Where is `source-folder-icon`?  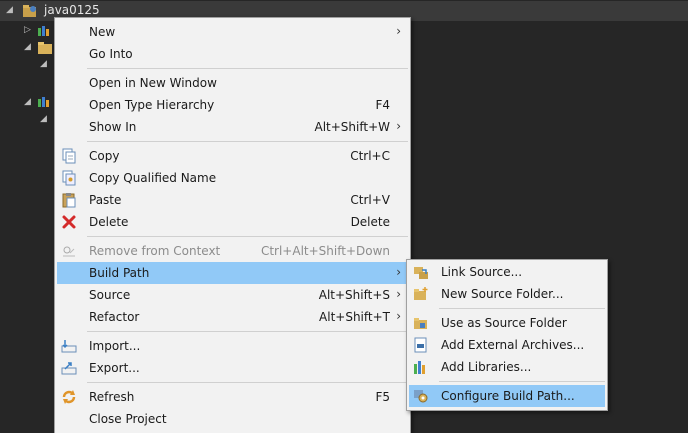
source-folder-icon is located at coordinates (45, 48).